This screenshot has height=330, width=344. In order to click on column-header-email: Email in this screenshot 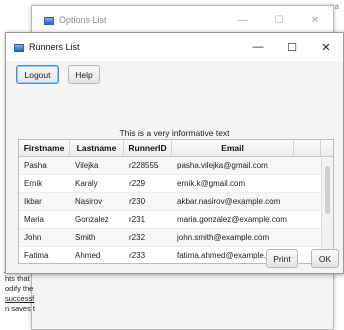, I will do `click(233, 148)`.